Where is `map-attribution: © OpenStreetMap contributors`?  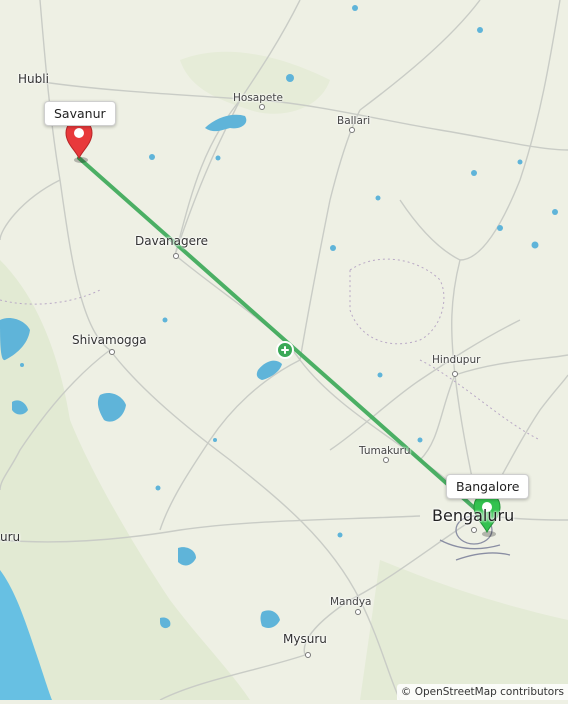
map-attribution: © OpenStreetMap contributors is located at coordinates (482, 692).